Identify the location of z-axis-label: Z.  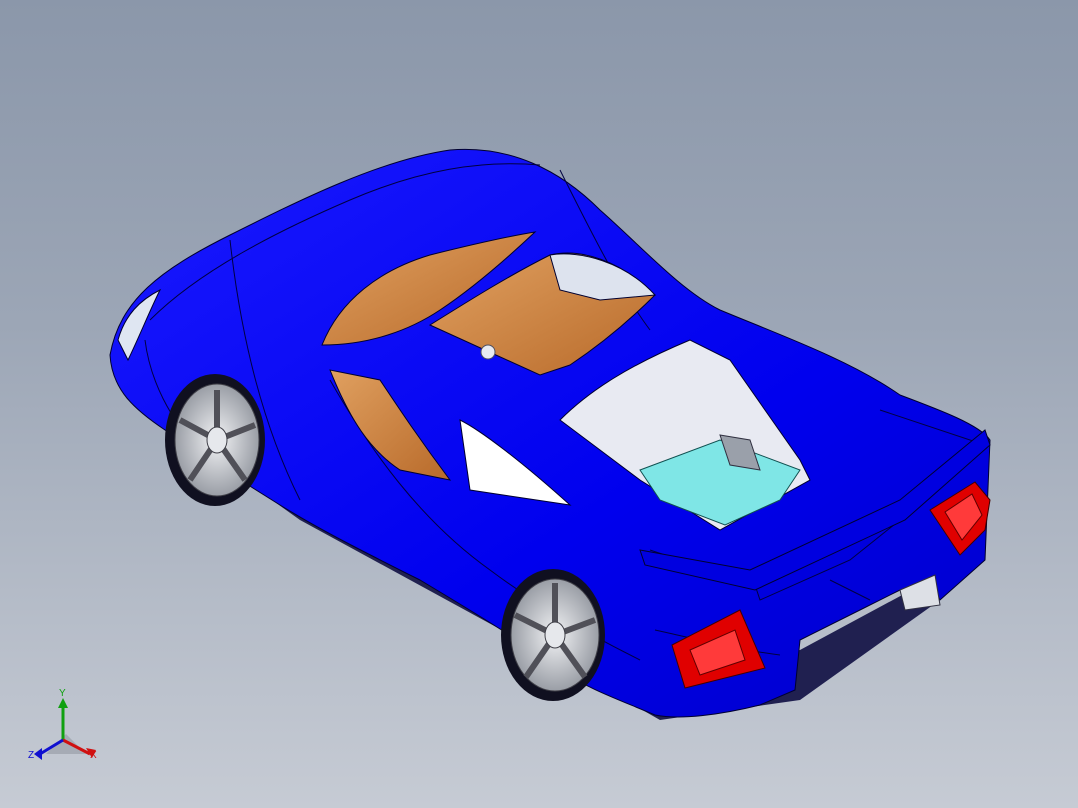
(31, 755).